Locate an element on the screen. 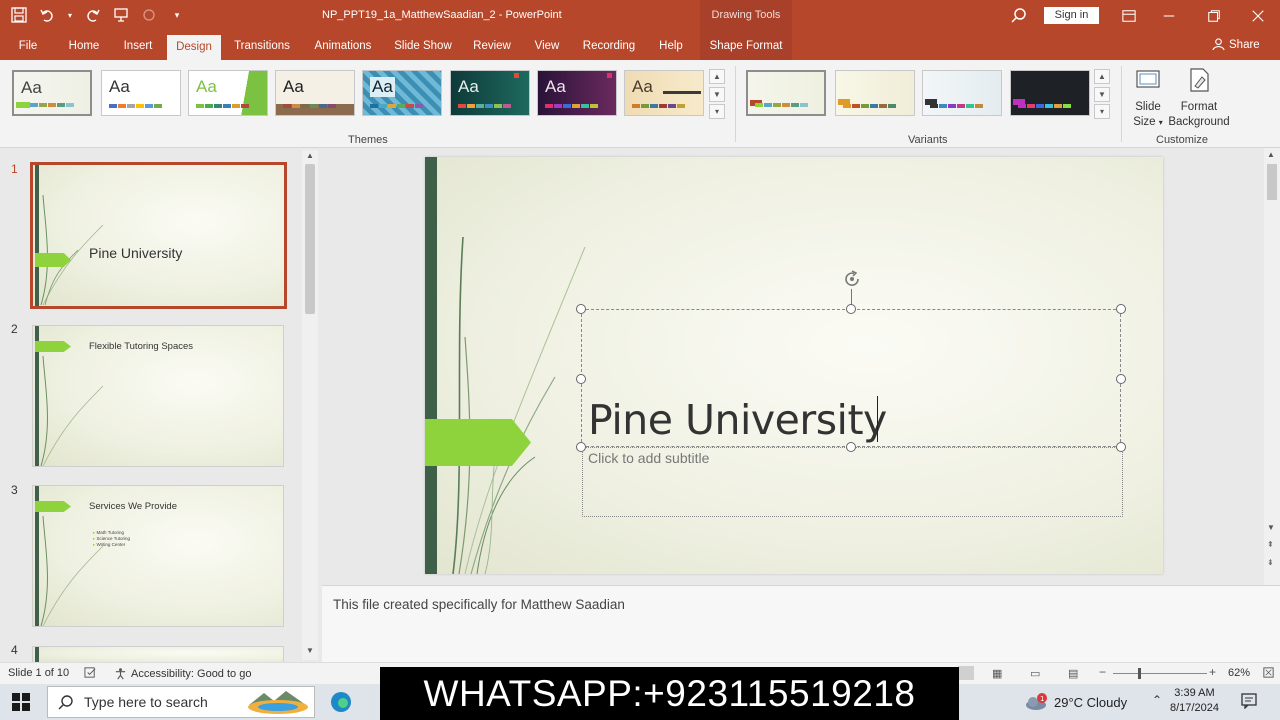 This screenshot has height=720, width=1280. accessibility-status: Accessibility: Good to go is located at coordinates (182, 673).